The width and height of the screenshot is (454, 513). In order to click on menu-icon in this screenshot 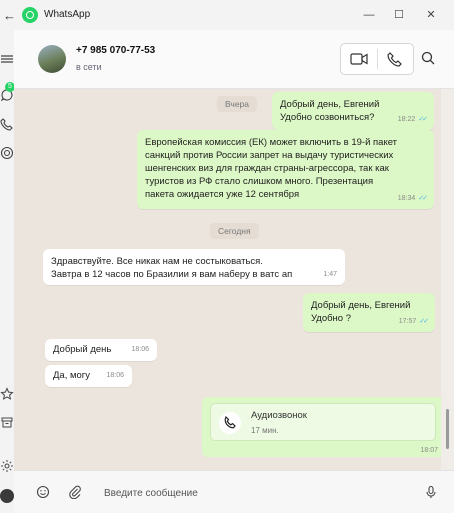, I will do `click(7, 59)`.